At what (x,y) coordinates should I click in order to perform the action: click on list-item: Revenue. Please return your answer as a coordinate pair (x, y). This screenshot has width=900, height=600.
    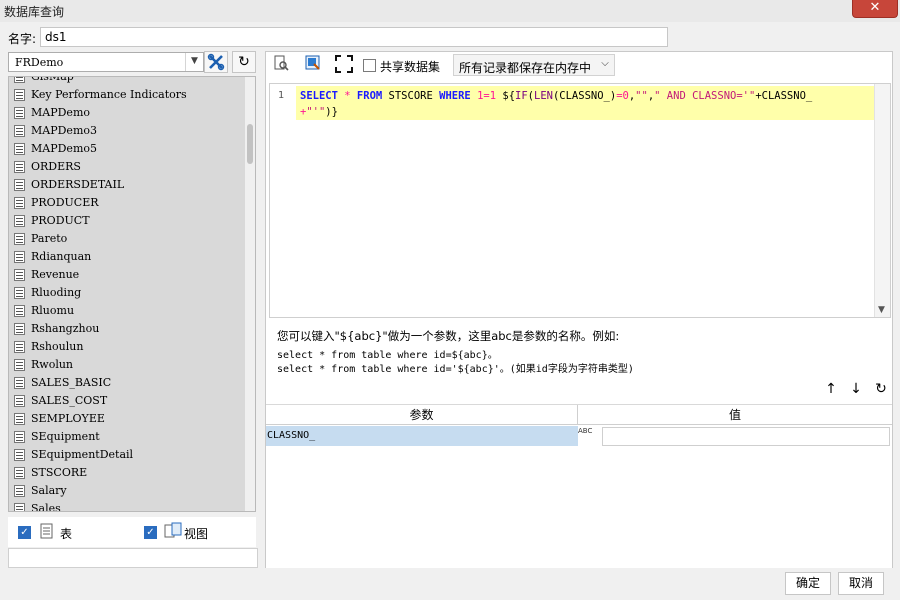
    Looking at the image, I should click on (128, 275).